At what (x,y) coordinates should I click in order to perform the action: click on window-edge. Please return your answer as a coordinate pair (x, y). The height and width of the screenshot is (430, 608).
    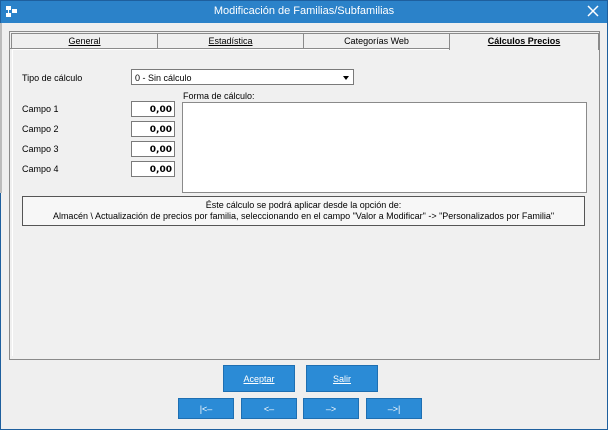
    Looking at the image, I should click on (1, 108).